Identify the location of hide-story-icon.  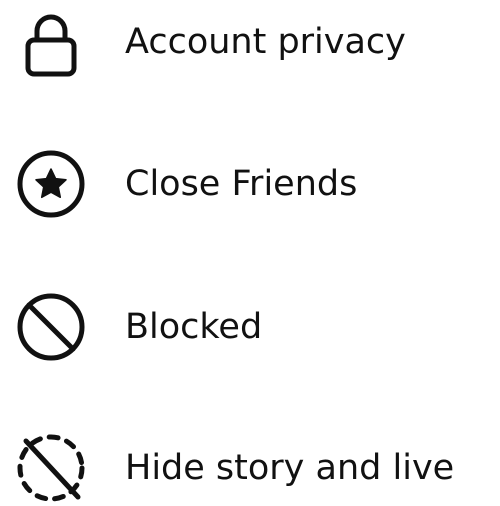
(51, 468).